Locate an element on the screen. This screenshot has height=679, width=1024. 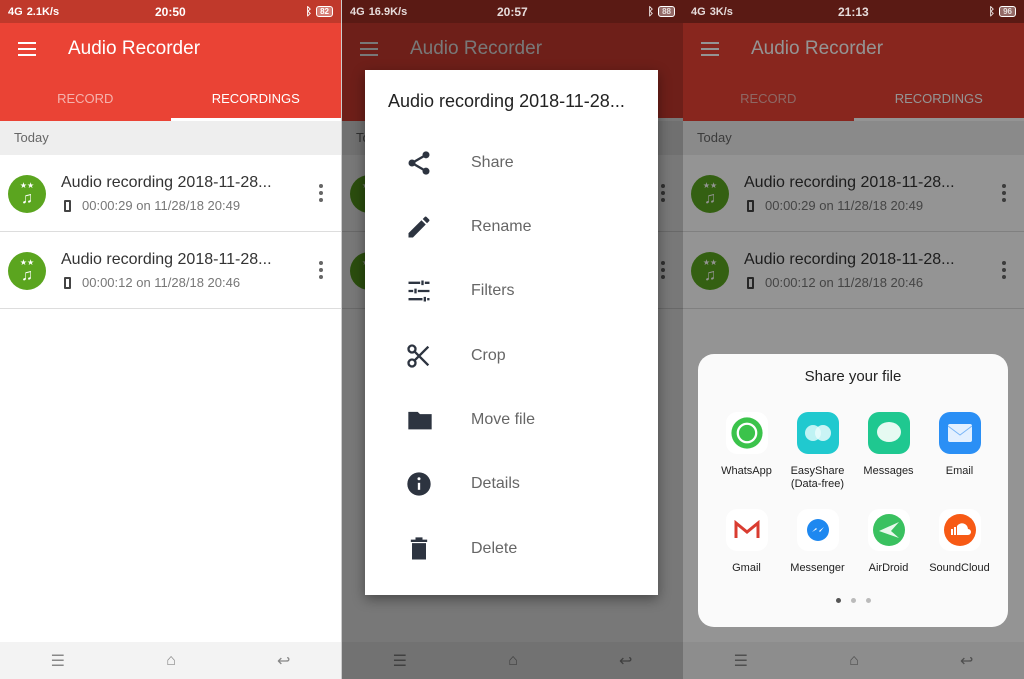
share-sheet-title: Share your file is located at coordinates (853, 376).